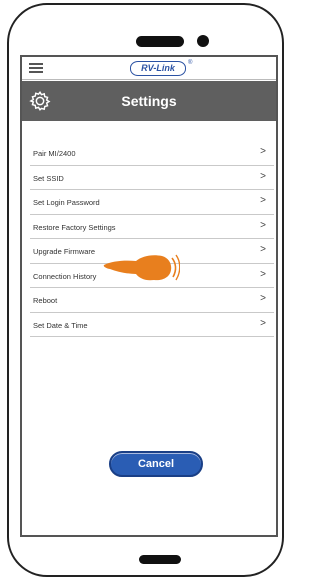 This screenshot has height=581, width=320. What do you see at coordinates (152, 178) in the screenshot?
I see `menu-item-set-ssid: Set SSID >` at bounding box center [152, 178].